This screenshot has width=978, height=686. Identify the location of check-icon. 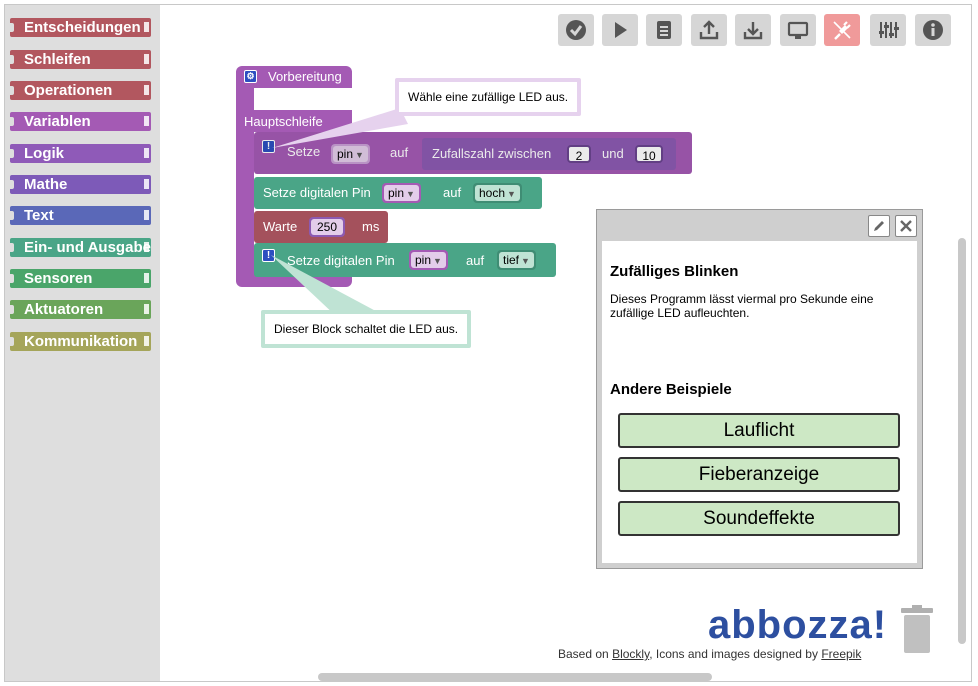
(576, 30).